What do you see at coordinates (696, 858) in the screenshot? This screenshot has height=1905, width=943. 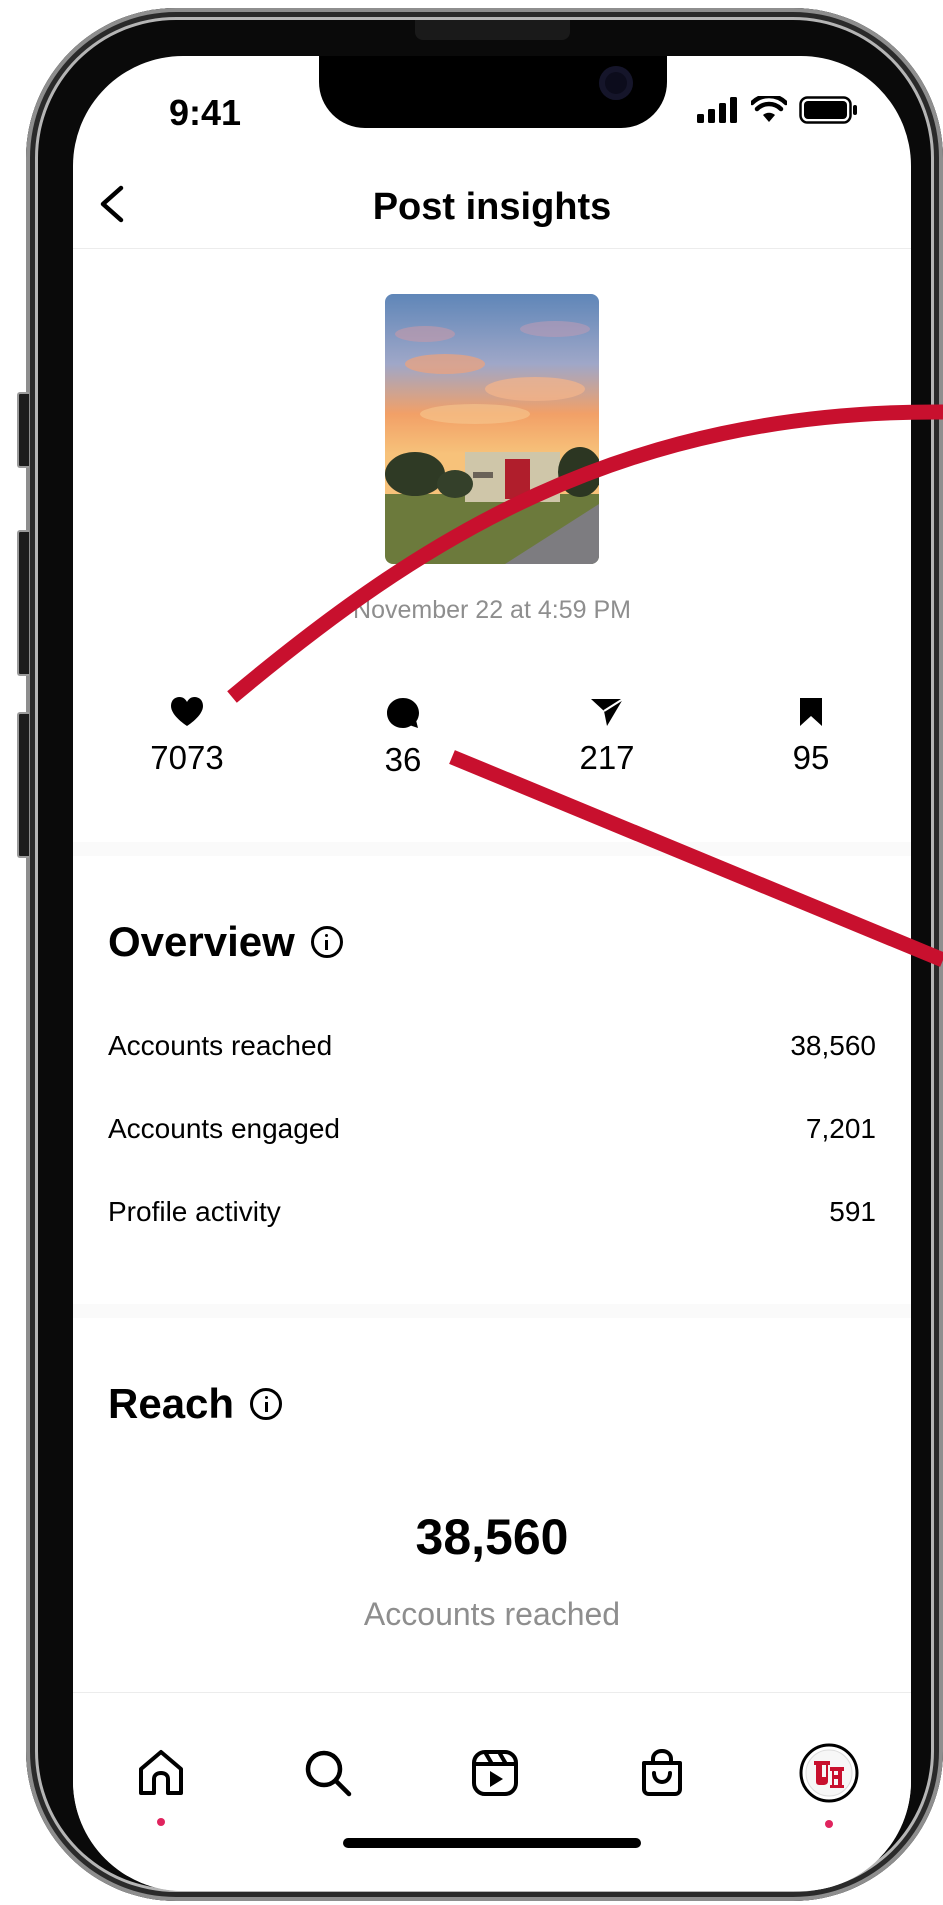 I see `annotation-arrow-comments` at bounding box center [696, 858].